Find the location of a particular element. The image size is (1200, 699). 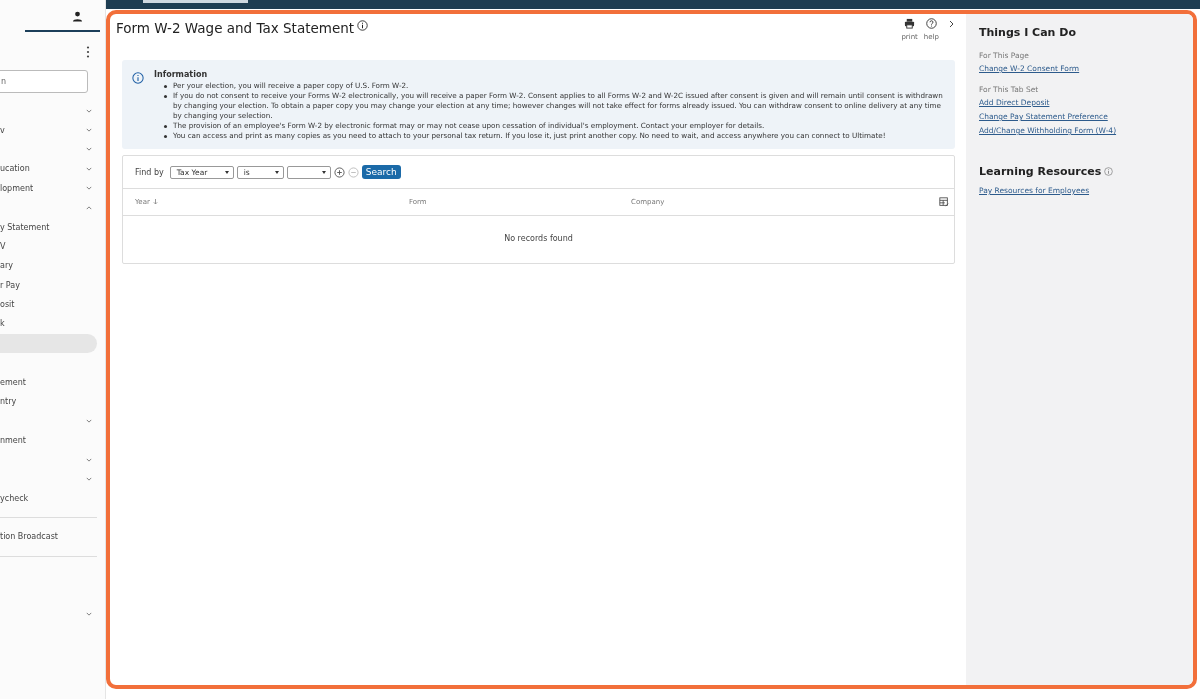

sidebar-item: V is located at coordinates (52, 246).